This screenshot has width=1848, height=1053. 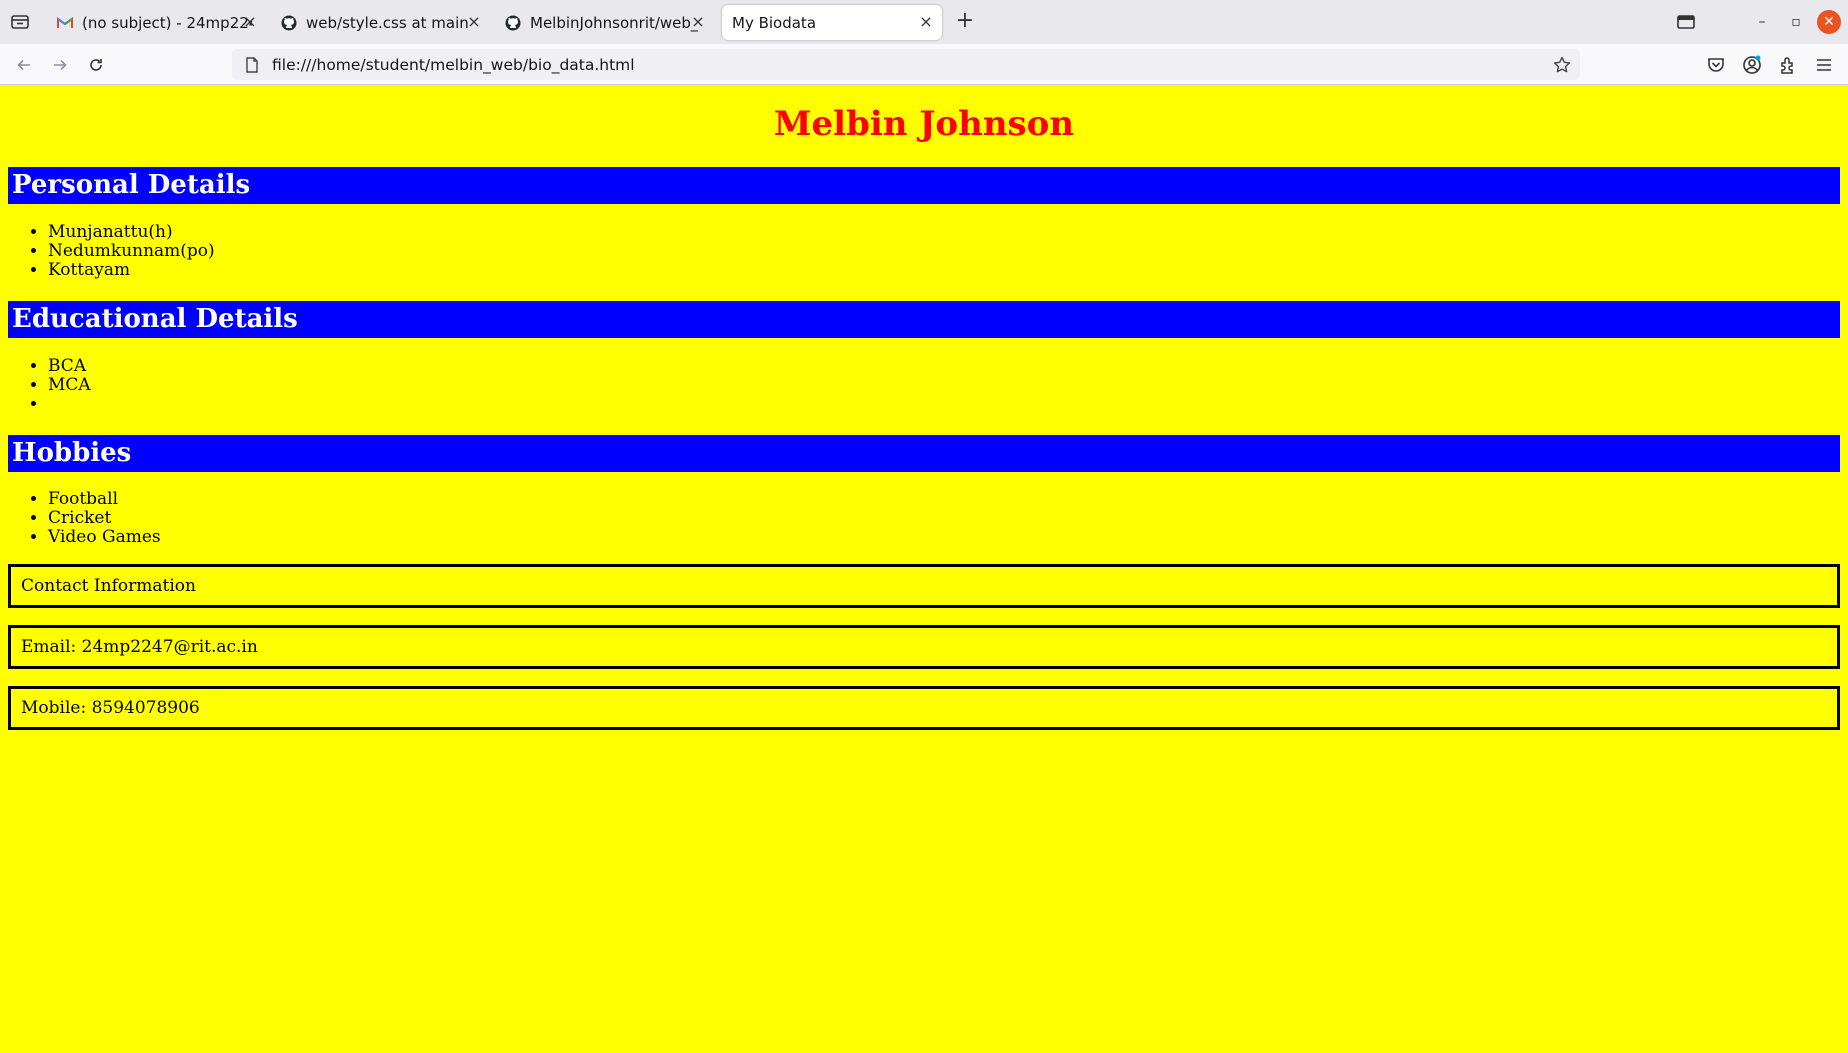 I want to click on educational-details-list: BCA MCA, so click(x=69, y=385).